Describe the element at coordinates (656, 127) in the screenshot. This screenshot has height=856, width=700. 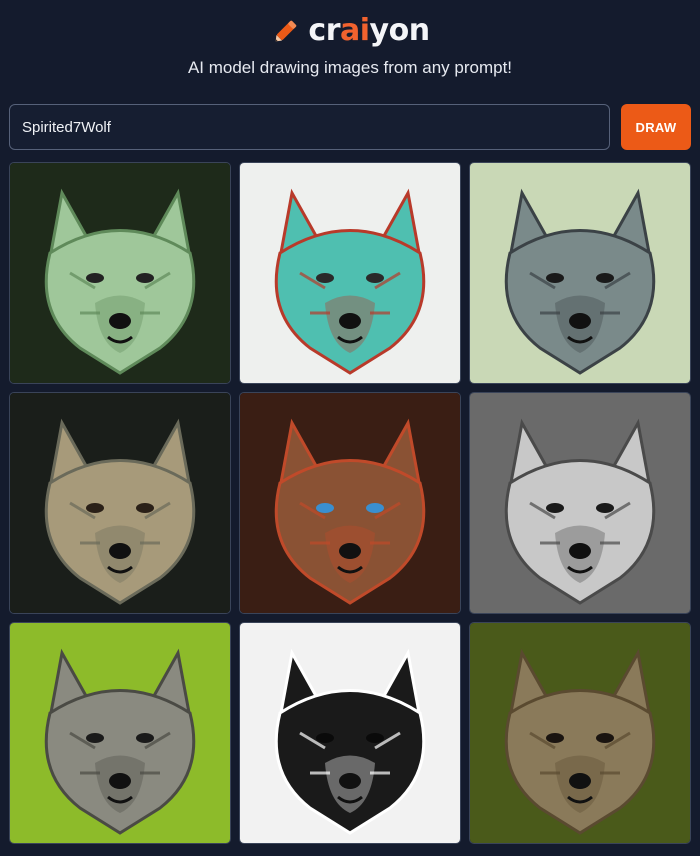
I see `draw-button: DRAW` at that location.